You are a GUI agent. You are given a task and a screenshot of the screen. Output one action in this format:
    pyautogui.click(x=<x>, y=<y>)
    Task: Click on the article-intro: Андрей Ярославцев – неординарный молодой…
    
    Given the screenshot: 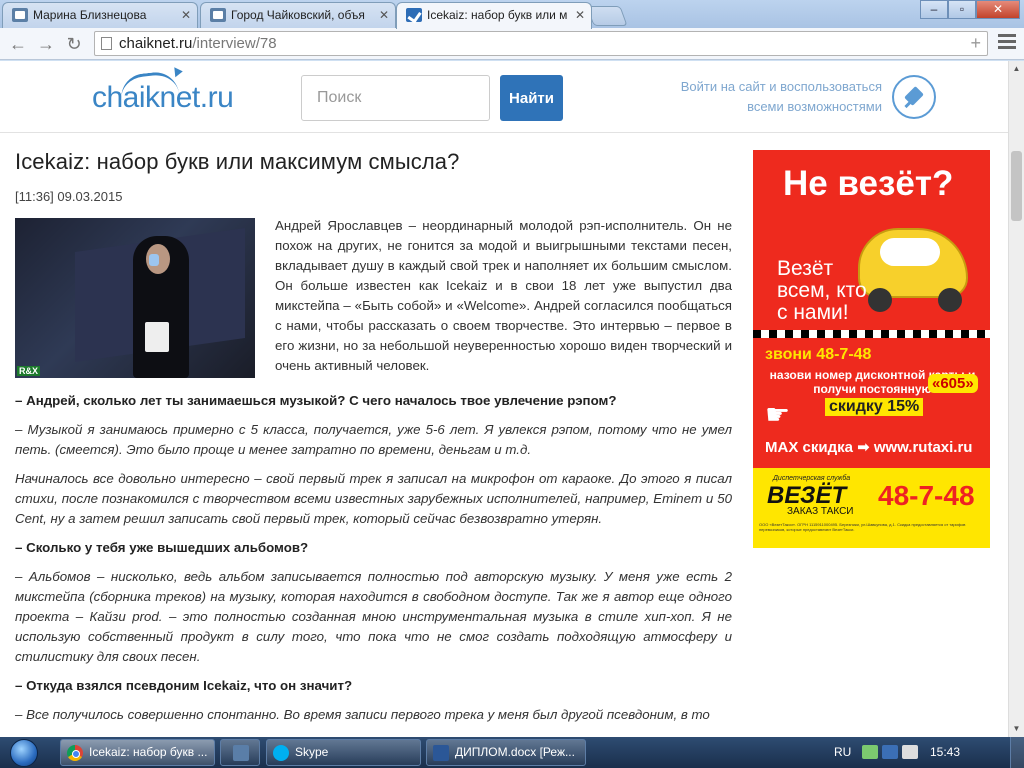 What is the action you would take?
    pyautogui.click(x=503, y=295)
    